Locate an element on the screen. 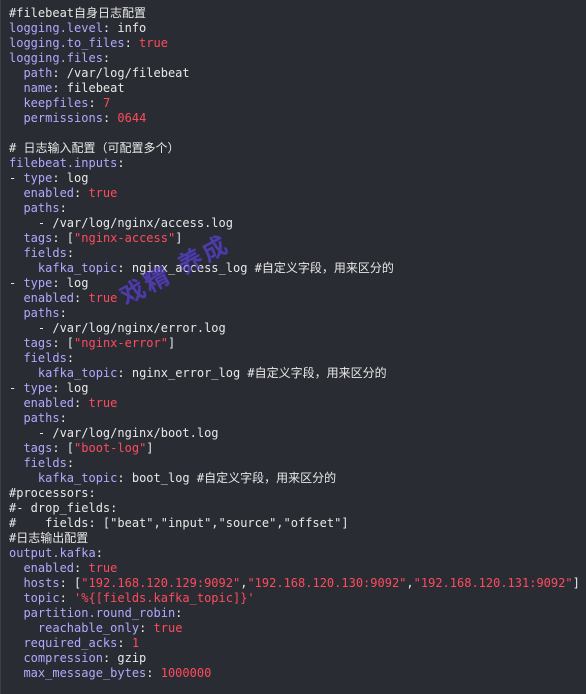 The image size is (586, 694). code-token: # 日志输入配置（可配置多个） is located at coordinates (94, 148).